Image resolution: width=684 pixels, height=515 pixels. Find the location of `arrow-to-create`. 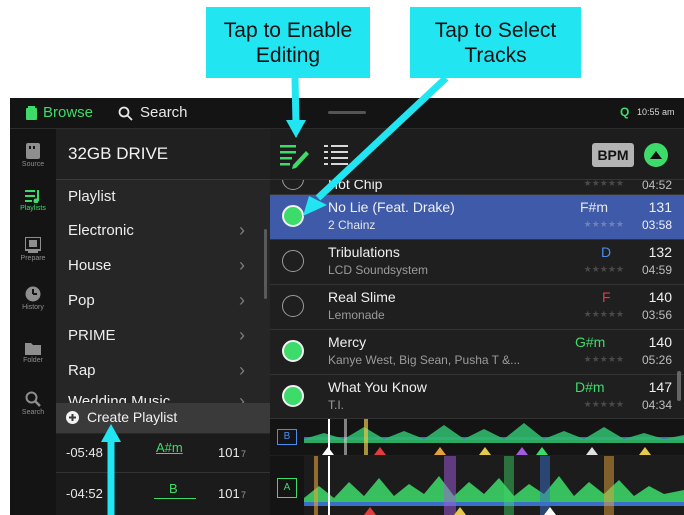

arrow-to-create is located at coordinates (111, 469).